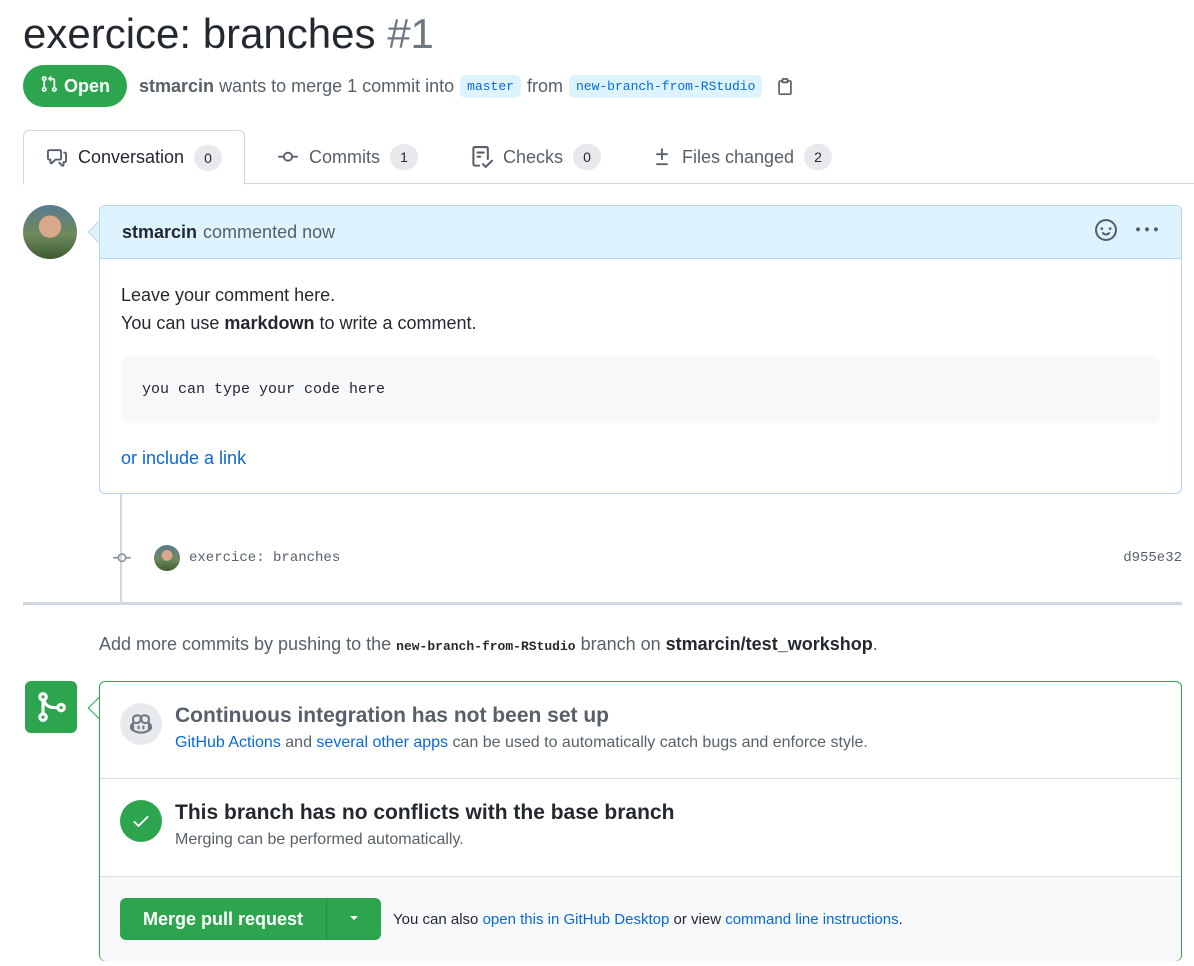  I want to click on tab-conversation: Conversation 0, so click(134, 157).